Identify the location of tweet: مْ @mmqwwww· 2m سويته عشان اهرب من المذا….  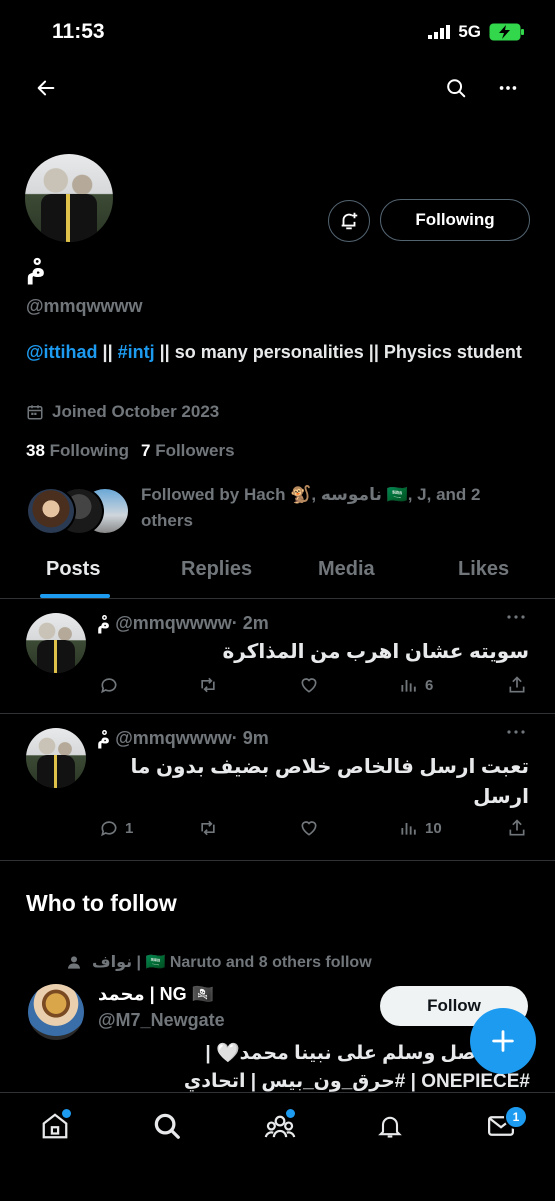
(277, 656).